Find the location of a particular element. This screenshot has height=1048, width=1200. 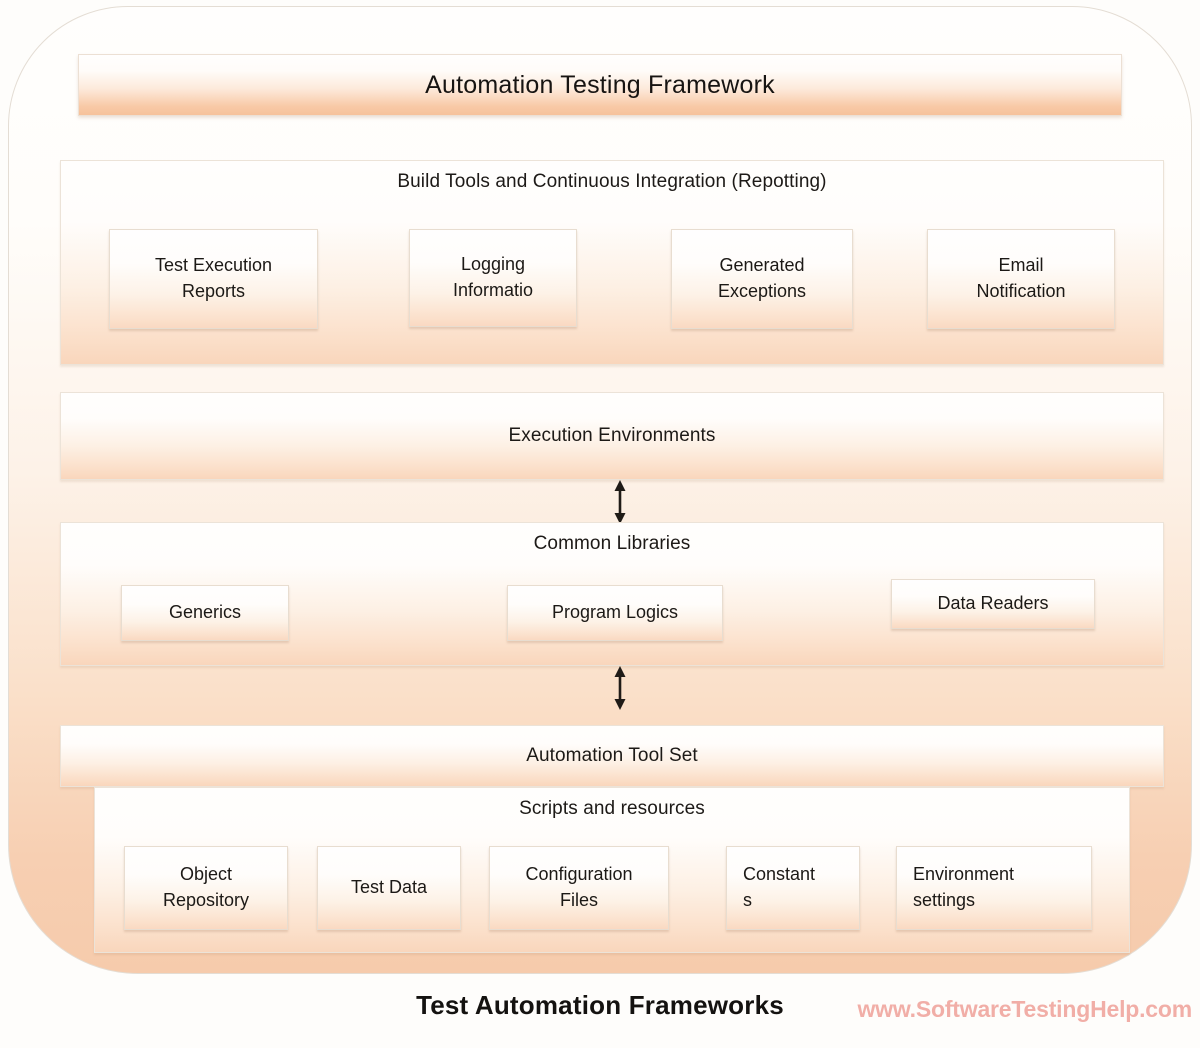

node-line: Constant is located at coordinates (779, 874).